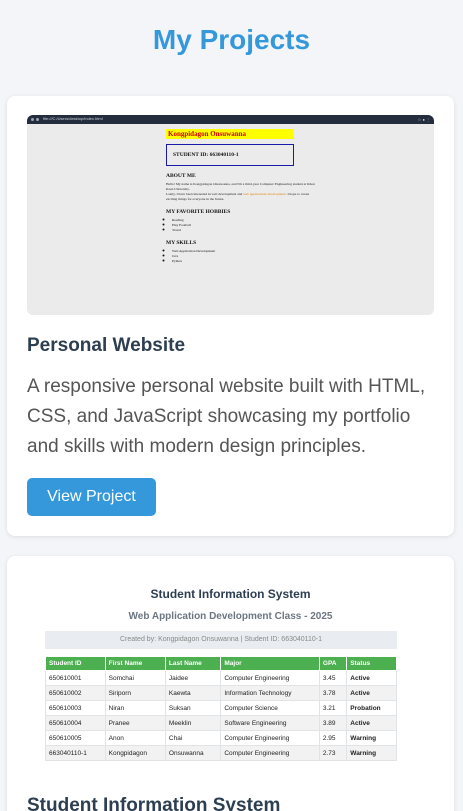 Image resolution: width=463 pixels, height=811 pixels. Describe the element at coordinates (230, 616) in the screenshot. I see `sis-subtitle: Web Application Development Class - 2025` at that location.